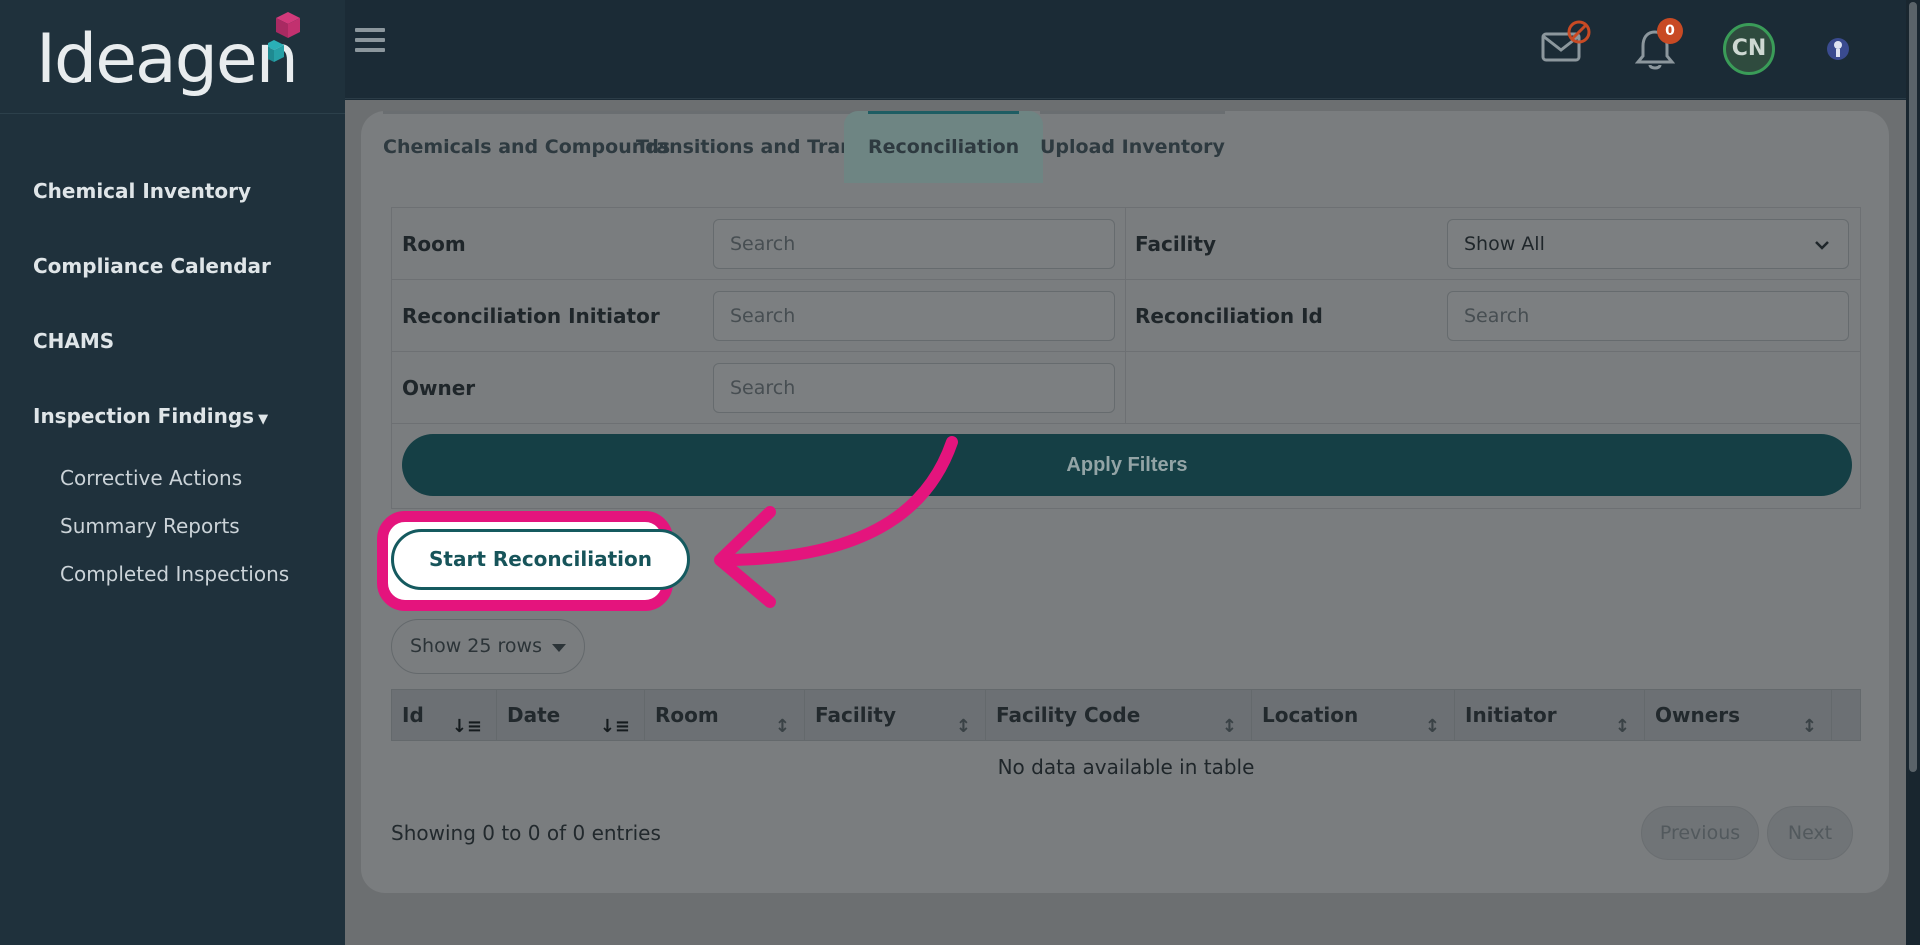  I want to click on reconciliation-id-search-input, so click(1648, 316).